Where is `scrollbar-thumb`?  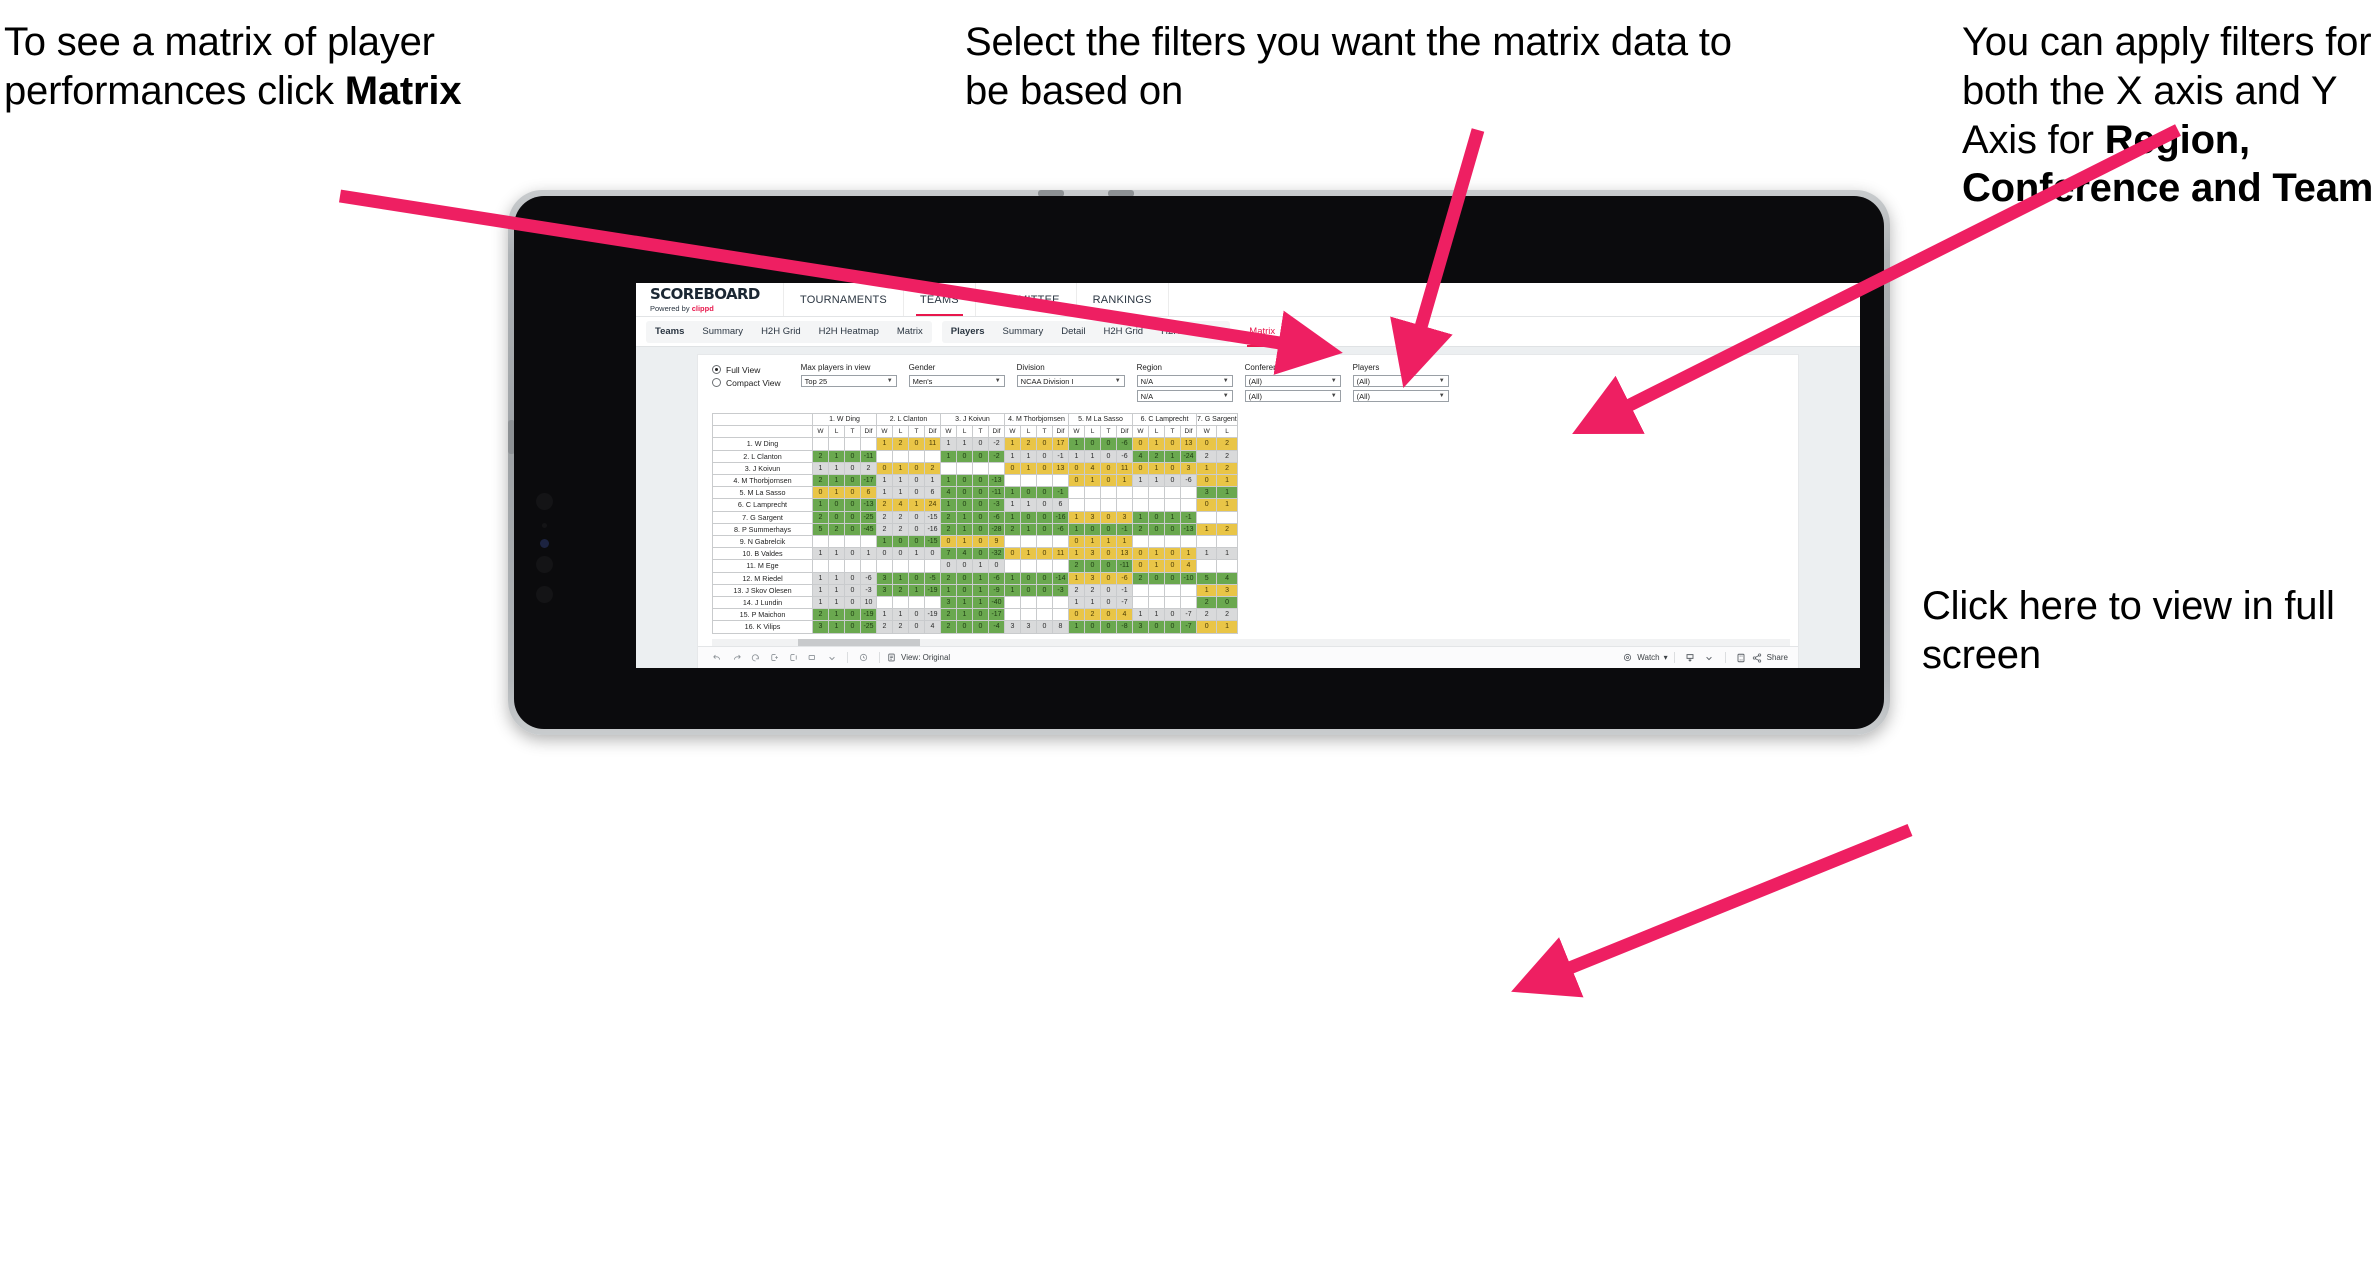
scrollbar-thumb is located at coordinates (859, 642).